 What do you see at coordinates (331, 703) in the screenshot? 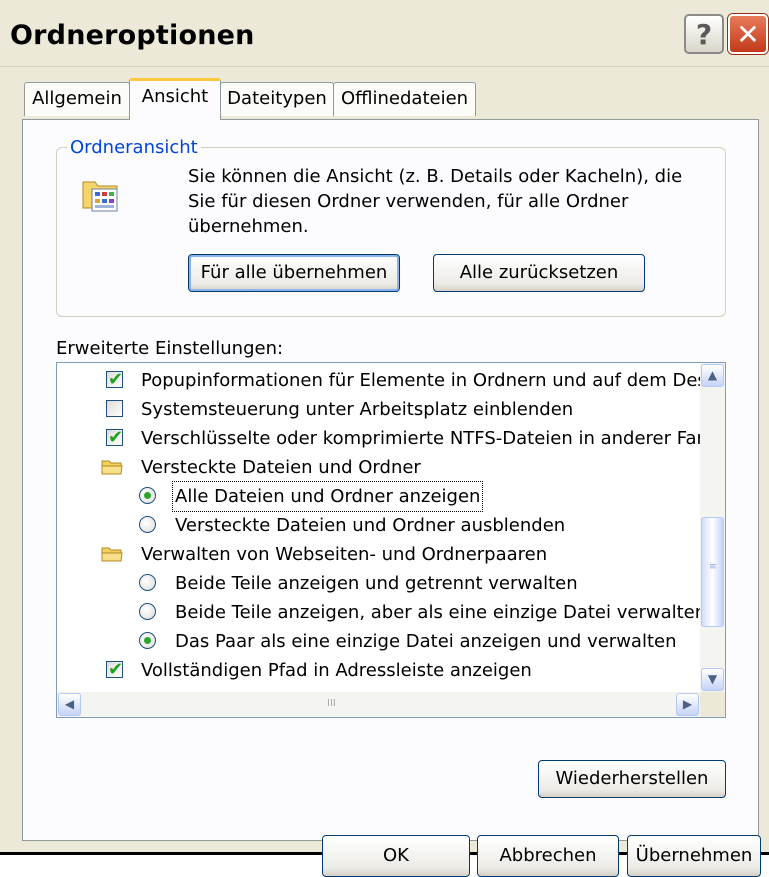
I see `scroll-grip-icon: III` at bounding box center [331, 703].